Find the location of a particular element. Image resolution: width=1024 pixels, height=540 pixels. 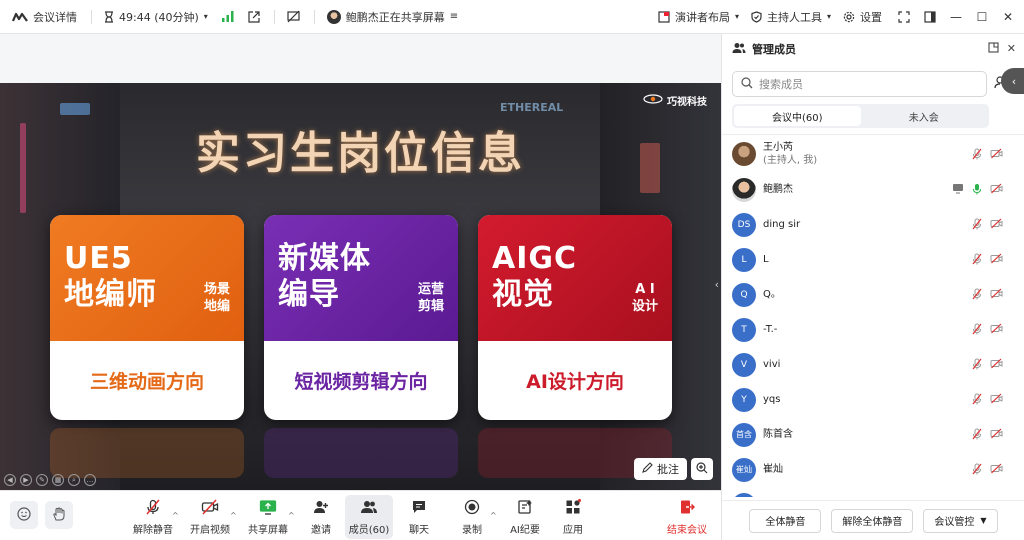

chat-button: 聊天 is located at coordinates (419, 517).